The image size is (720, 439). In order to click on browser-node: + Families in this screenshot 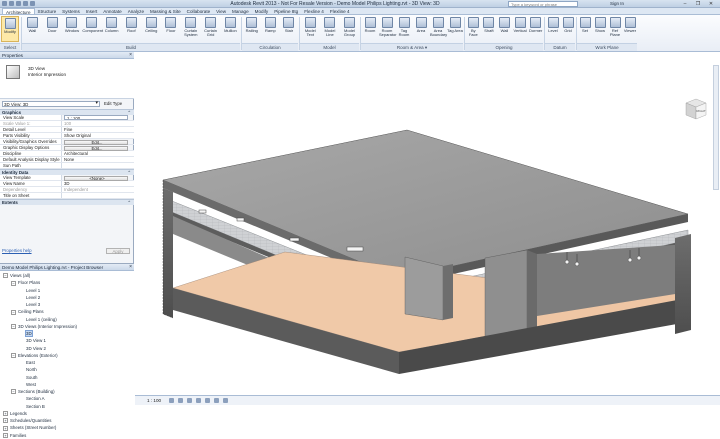, I will do `click(67, 435)`.